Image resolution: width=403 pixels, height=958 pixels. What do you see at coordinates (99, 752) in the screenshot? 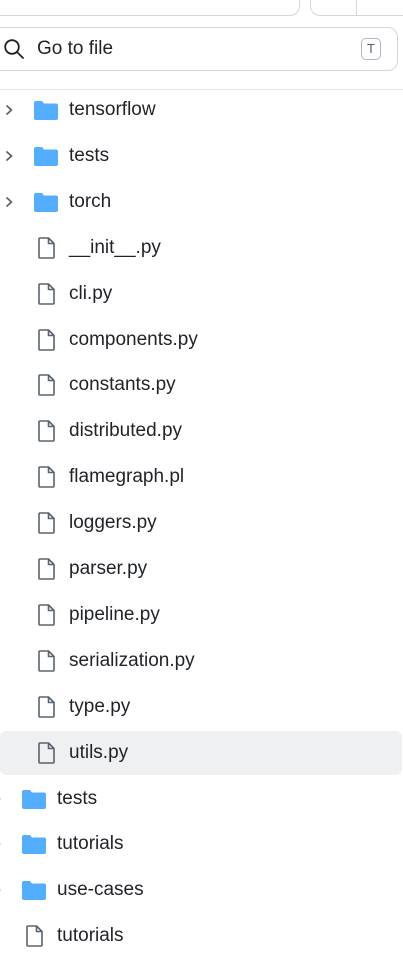
I see `tree-item-label: utils.py` at bounding box center [99, 752].